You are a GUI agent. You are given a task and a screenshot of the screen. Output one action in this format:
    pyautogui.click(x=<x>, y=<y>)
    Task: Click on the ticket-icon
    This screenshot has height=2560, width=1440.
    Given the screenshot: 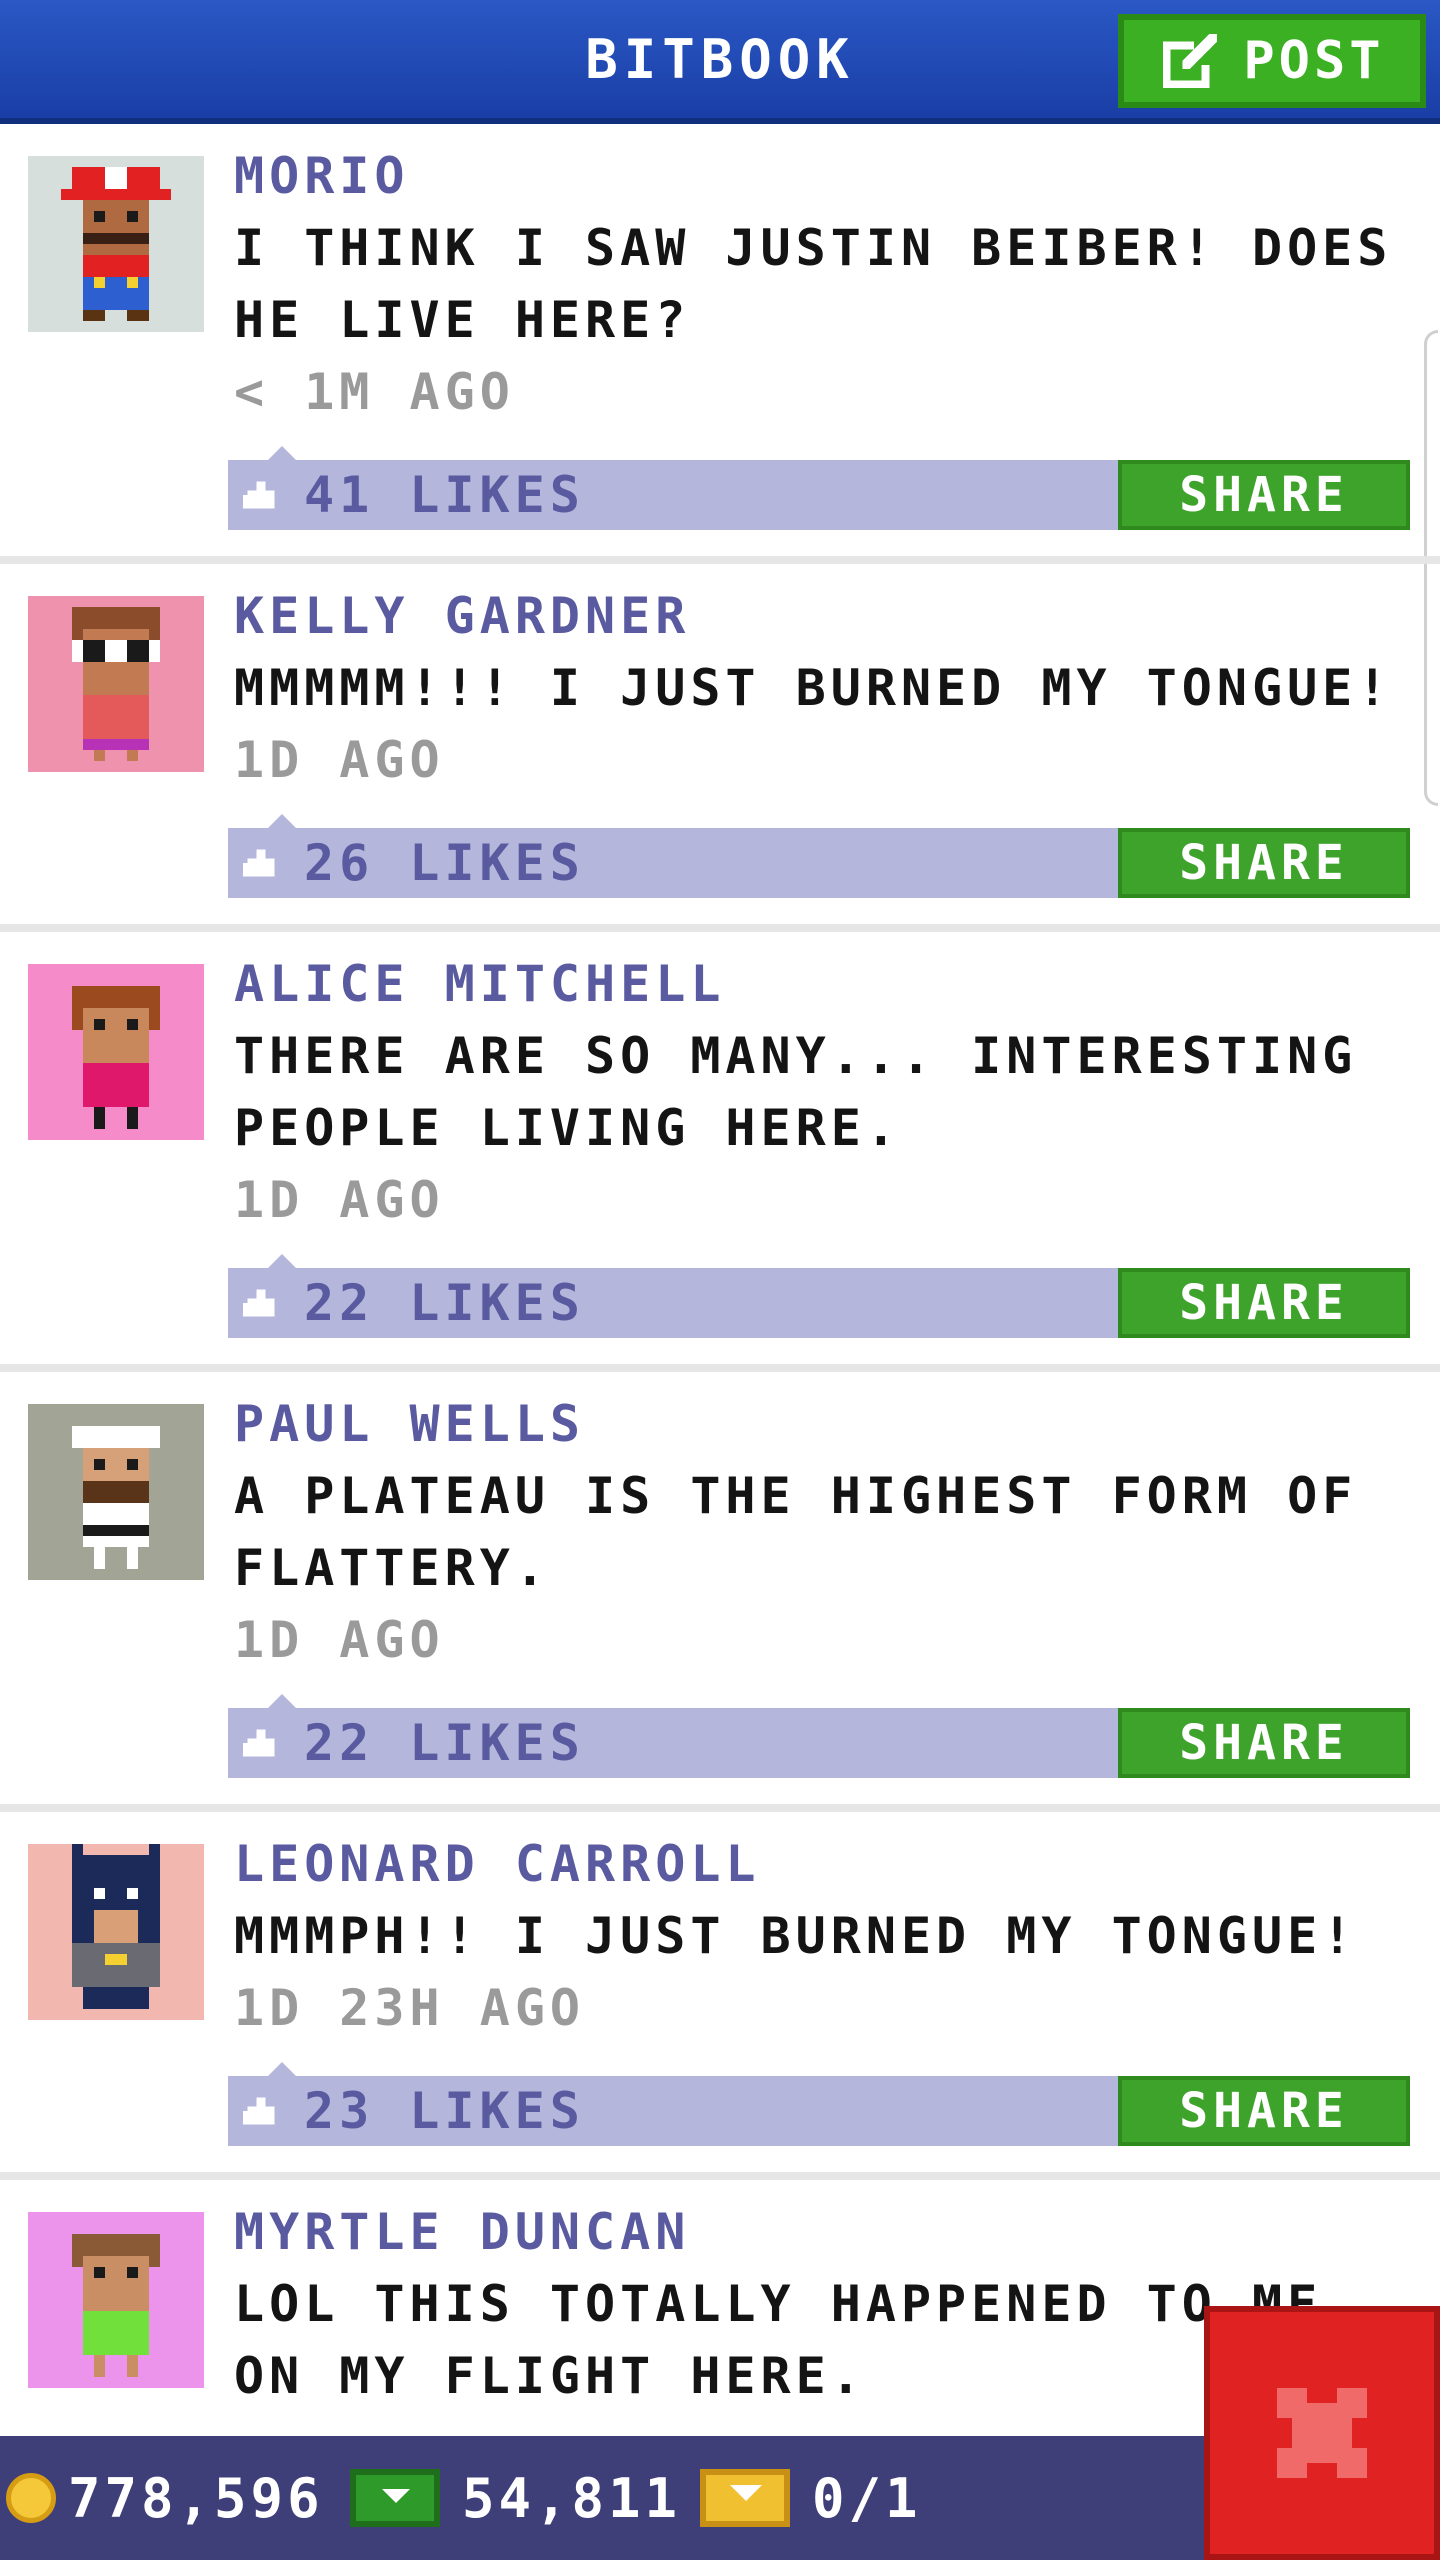 What is the action you would take?
    pyautogui.click(x=745, y=2498)
    